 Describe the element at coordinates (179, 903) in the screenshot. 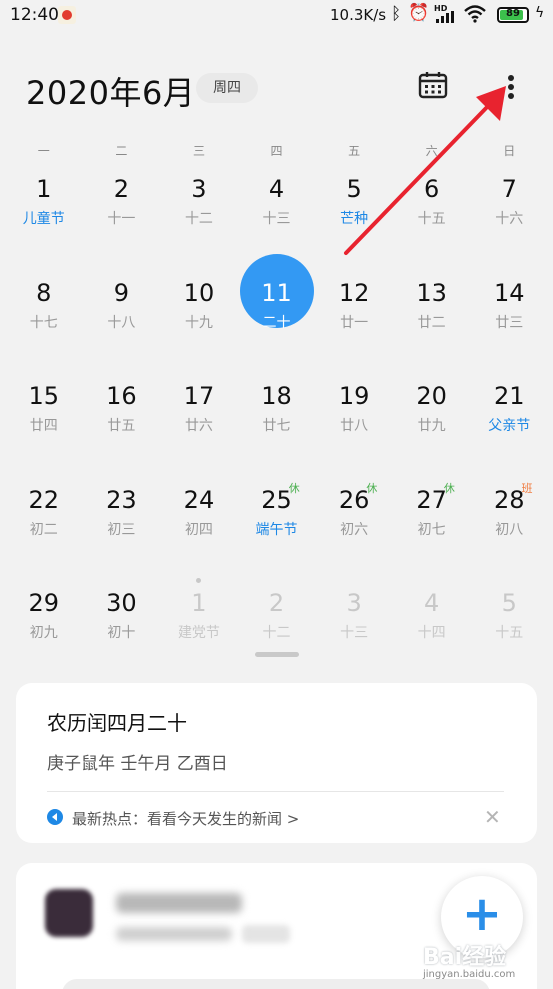

I see `app-name-blurred` at that location.